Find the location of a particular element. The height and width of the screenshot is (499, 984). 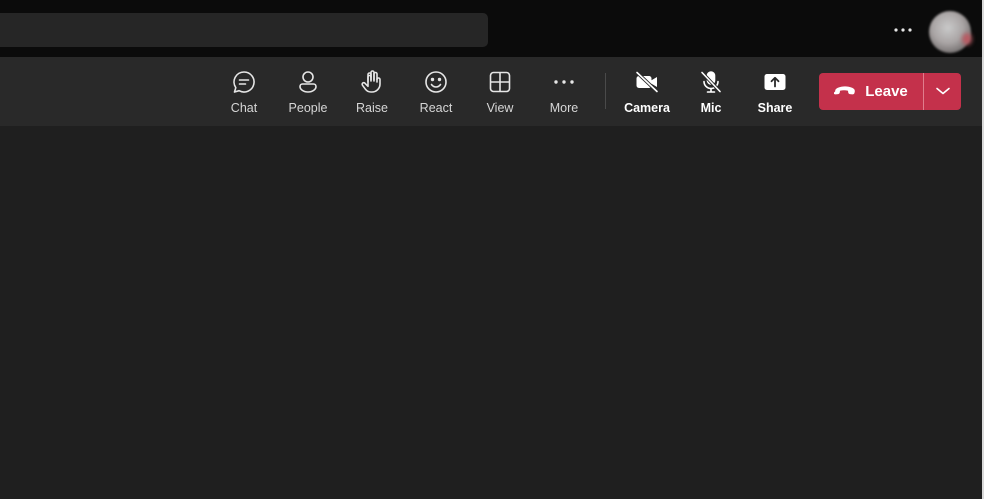

react-button: React is located at coordinates (436, 94).